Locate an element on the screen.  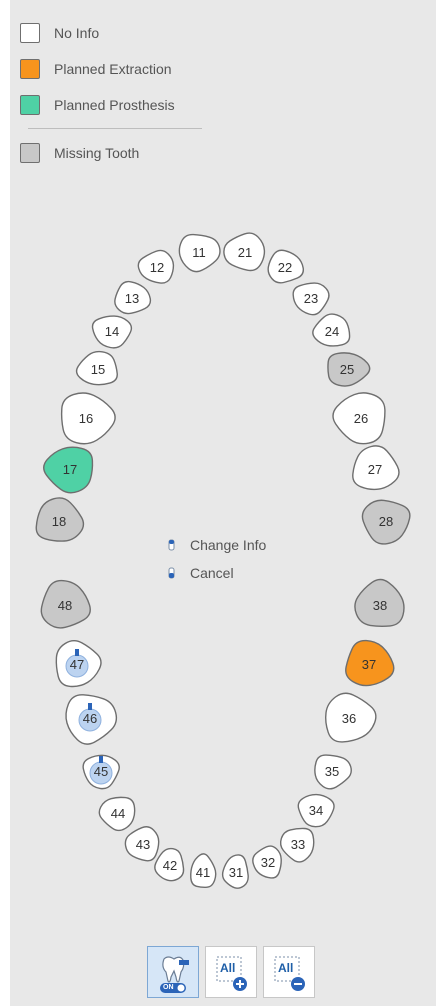
tooth-number: 12 is located at coordinates (157, 267).